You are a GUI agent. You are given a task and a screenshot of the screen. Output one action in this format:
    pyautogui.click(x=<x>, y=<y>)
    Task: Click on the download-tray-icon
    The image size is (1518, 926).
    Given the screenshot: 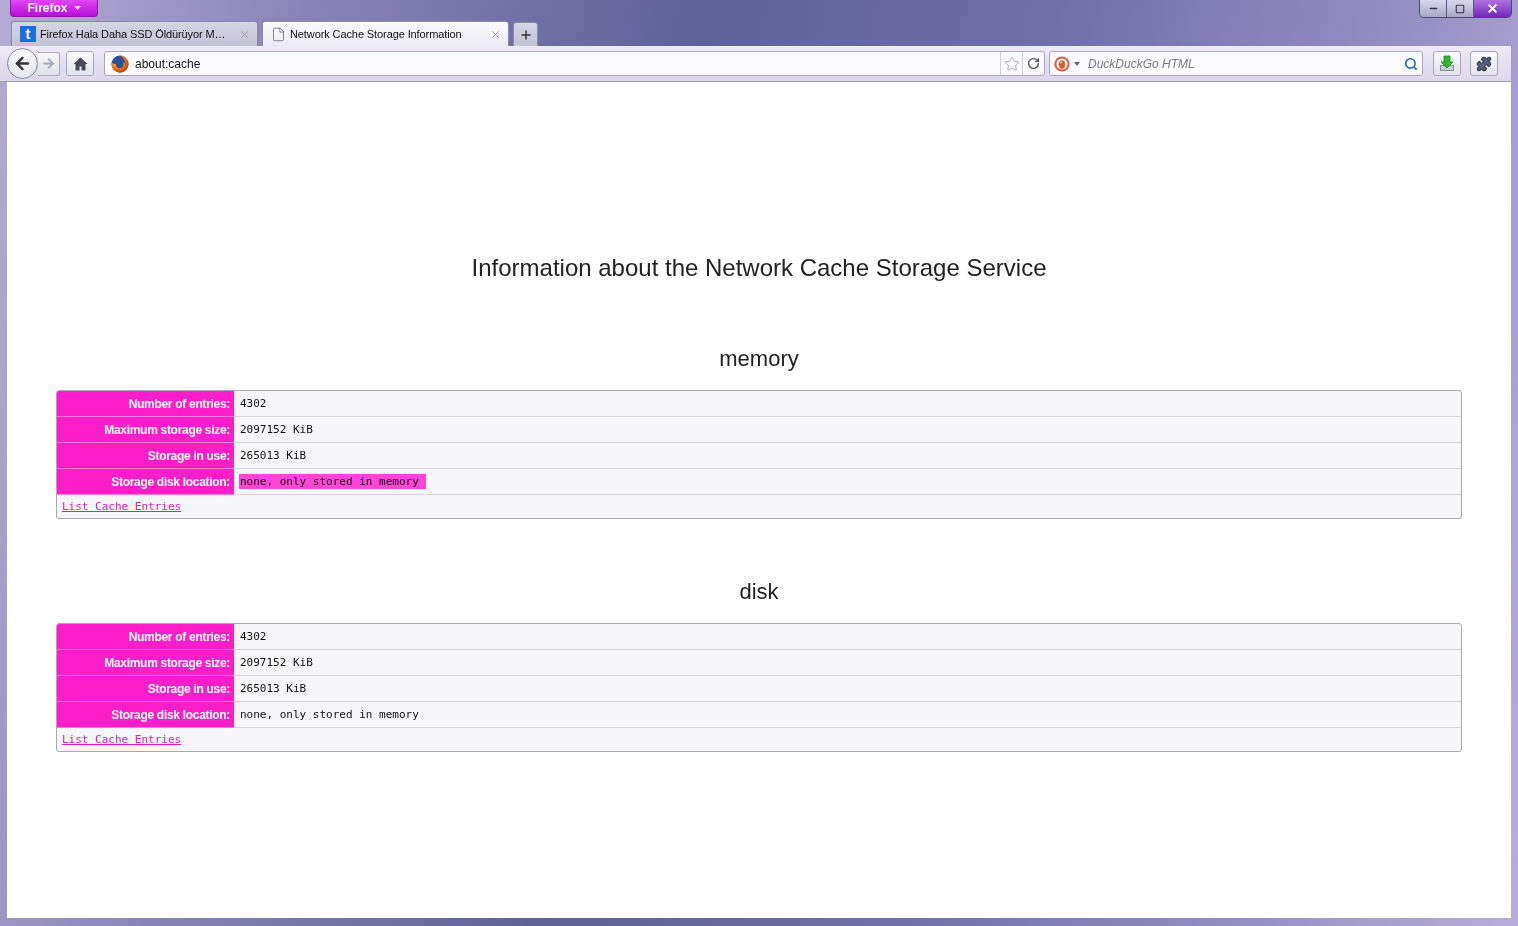 What is the action you would take?
    pyautogui.click(x=1447, y=63)
    